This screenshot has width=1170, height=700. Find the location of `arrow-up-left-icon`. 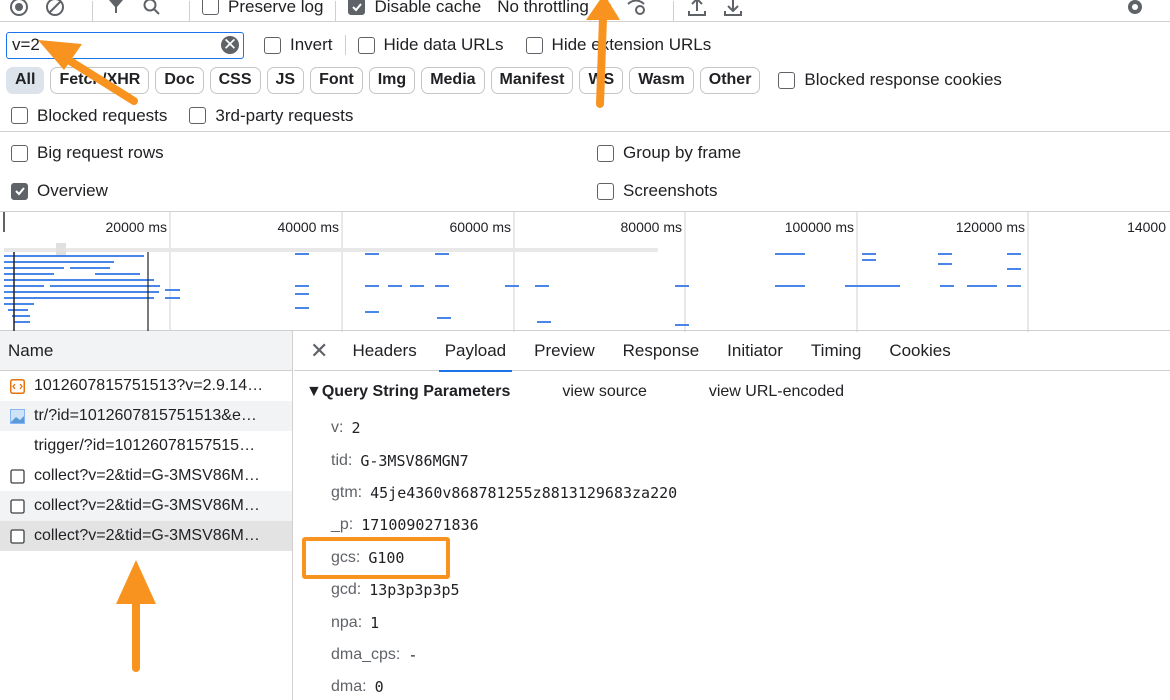

arrow-up-left-icon is located at coordinates (88, 72).